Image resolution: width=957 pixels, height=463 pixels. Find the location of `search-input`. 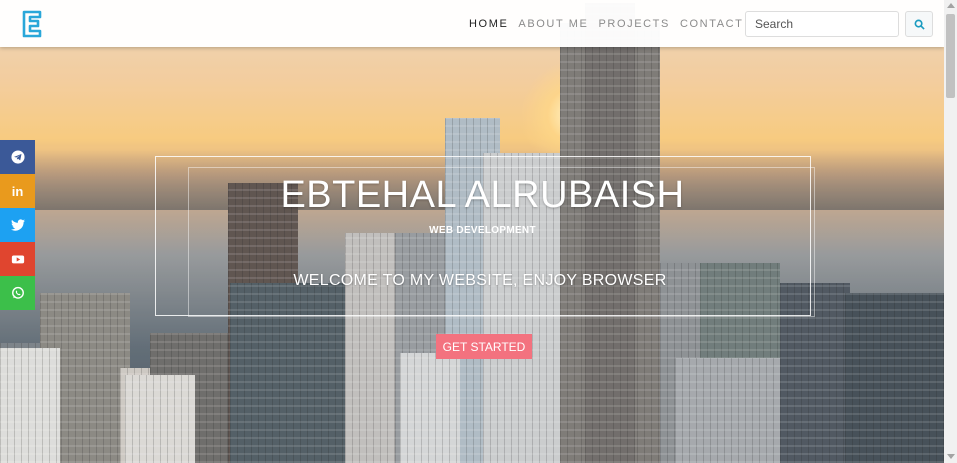

search-input is located at coordinates (822, 24).